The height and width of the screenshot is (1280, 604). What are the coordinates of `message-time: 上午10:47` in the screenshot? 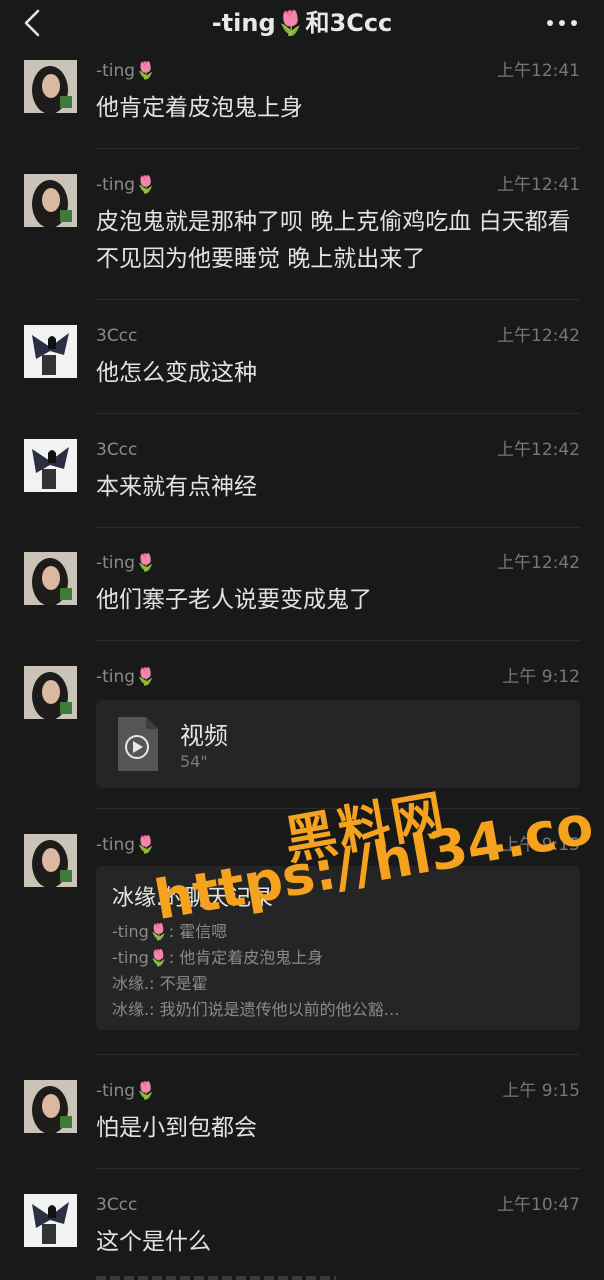 It's located at (538, 1205).